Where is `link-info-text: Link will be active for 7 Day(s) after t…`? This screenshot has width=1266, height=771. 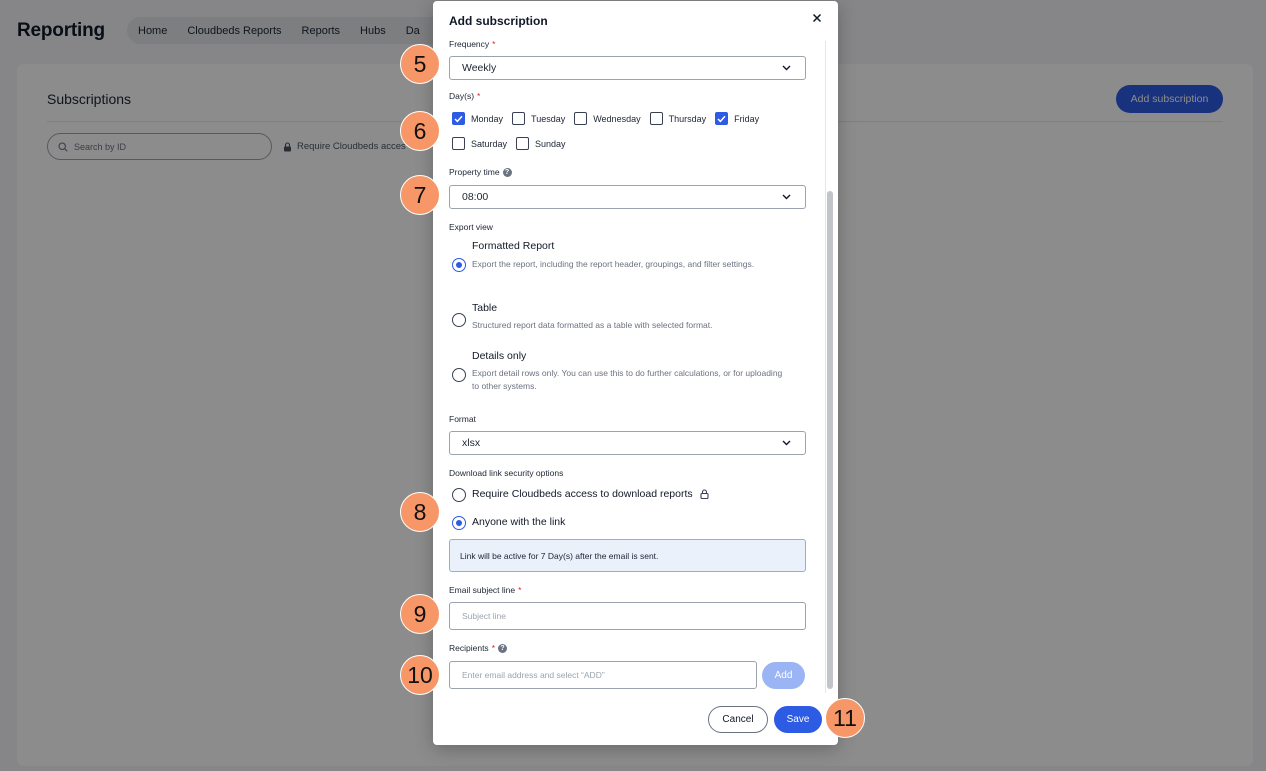 link-info-text: Link will be active for 7 Day(s) after t… is located at coordinates (559, 555).